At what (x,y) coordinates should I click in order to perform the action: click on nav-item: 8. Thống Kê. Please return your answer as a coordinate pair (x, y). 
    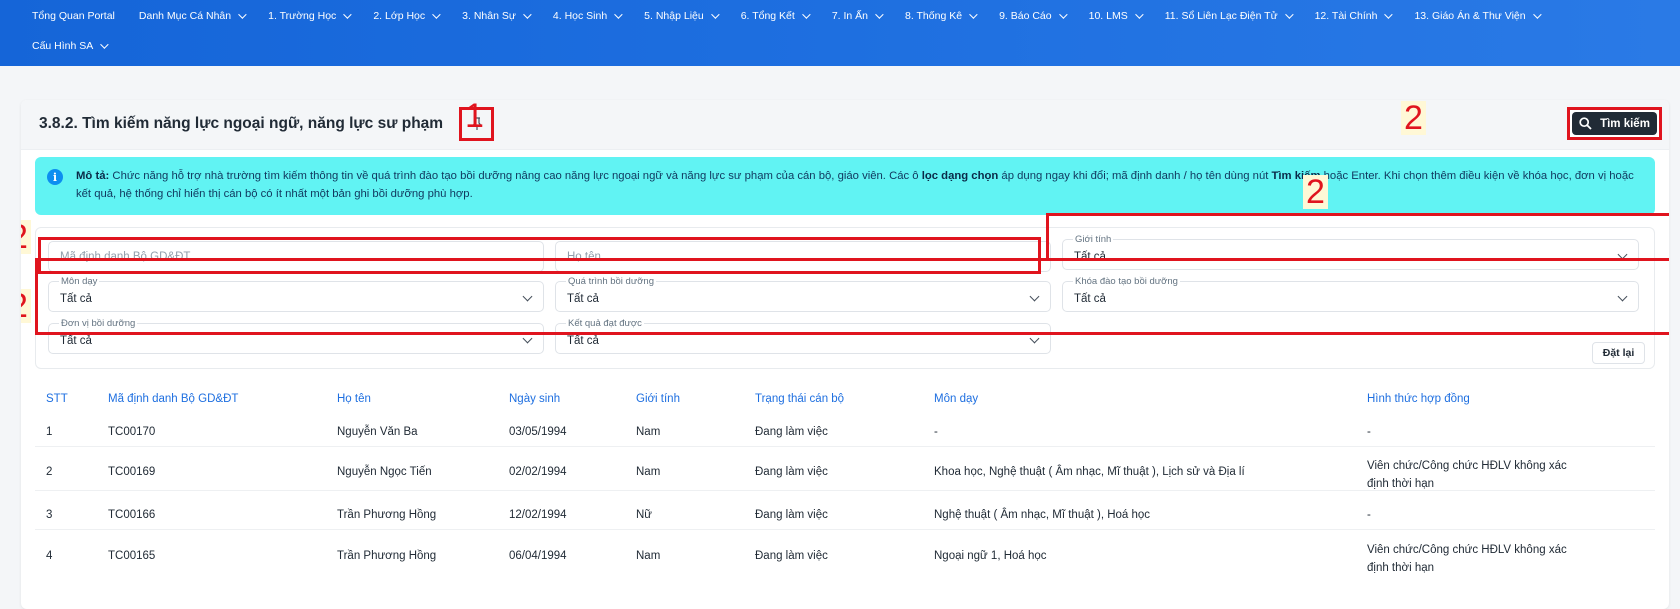
    Looking at the image, I should click on (941, 16).